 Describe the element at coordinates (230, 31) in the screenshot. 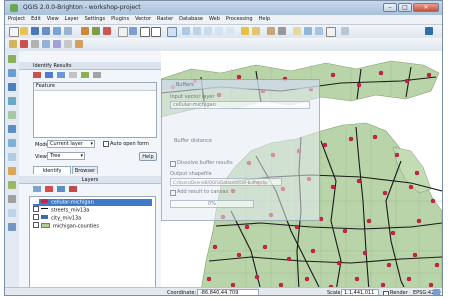

I see `zoom-next-icon` at that location.